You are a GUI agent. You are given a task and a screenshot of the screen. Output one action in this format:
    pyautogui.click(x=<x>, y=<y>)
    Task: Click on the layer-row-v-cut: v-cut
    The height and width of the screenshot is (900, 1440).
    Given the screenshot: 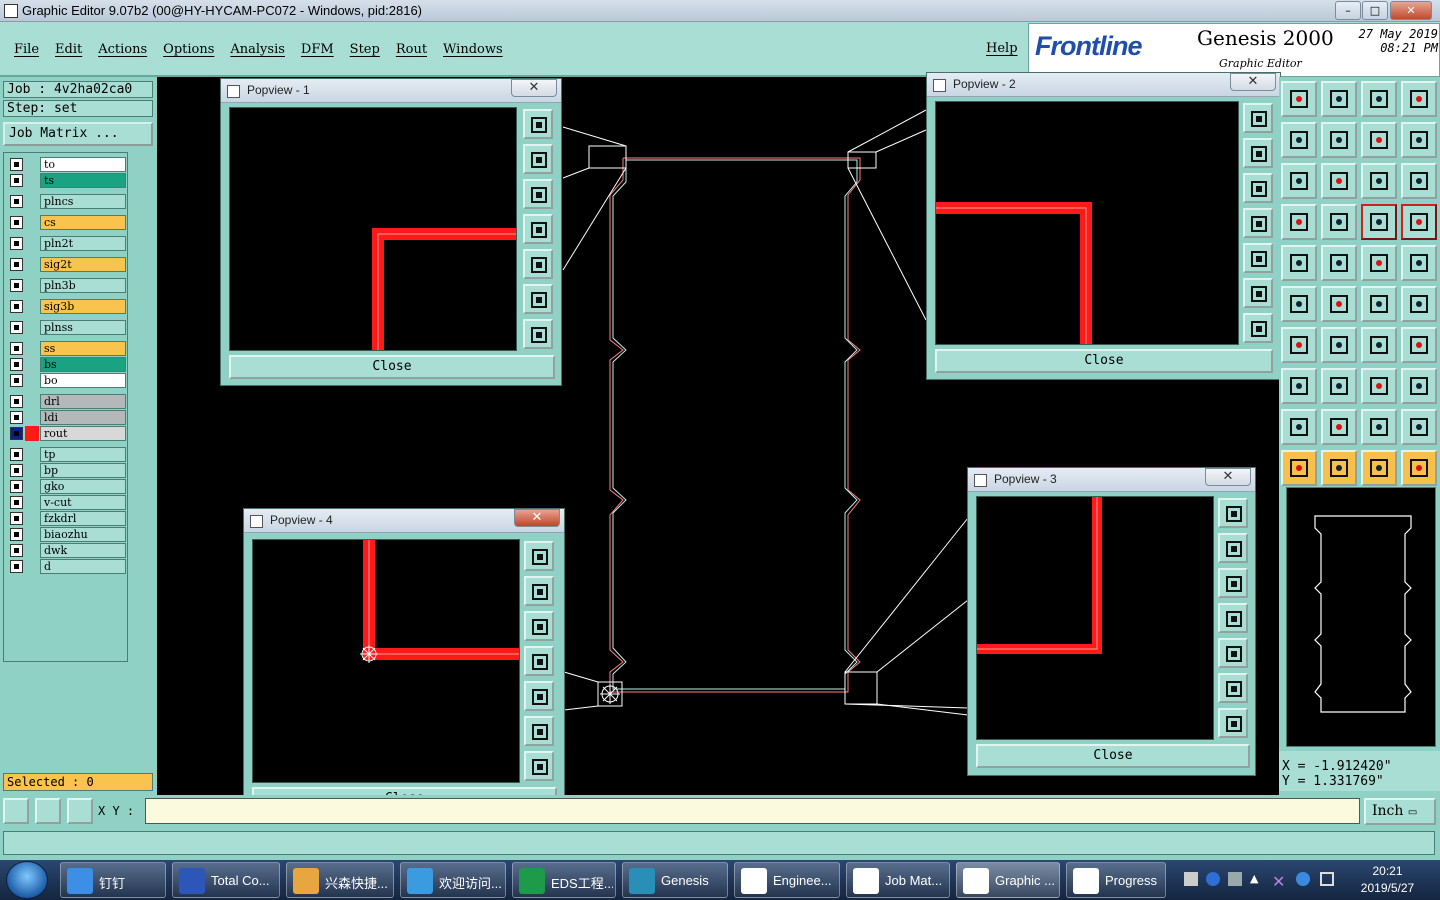 What is the action you would take?
    pyautogui.click(x=67, y=502)
    